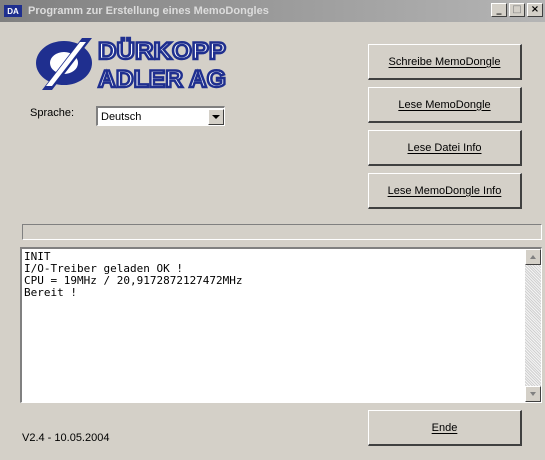 This screenshot has width=545, height=460. I want to click on scroll-down-button, so click(533, 394).